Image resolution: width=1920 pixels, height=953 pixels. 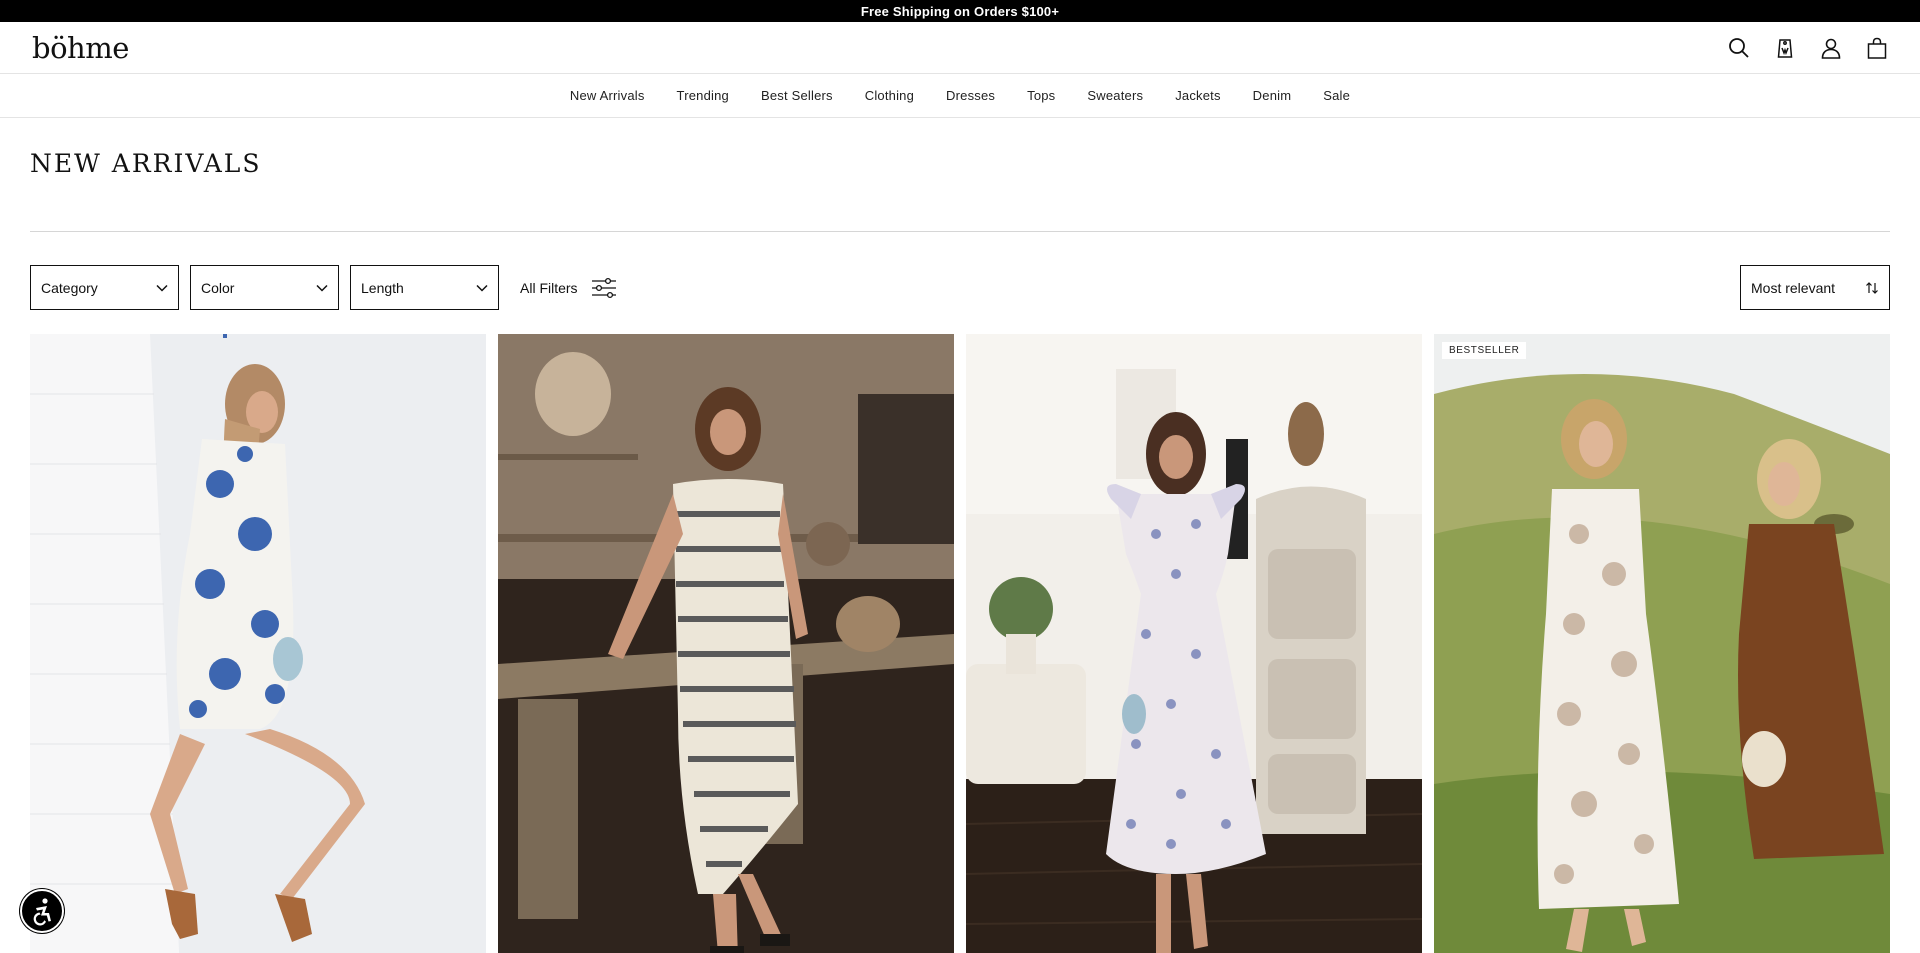 I want to click on nav-item-clothing: Clothing, so click(x=889, y=95).